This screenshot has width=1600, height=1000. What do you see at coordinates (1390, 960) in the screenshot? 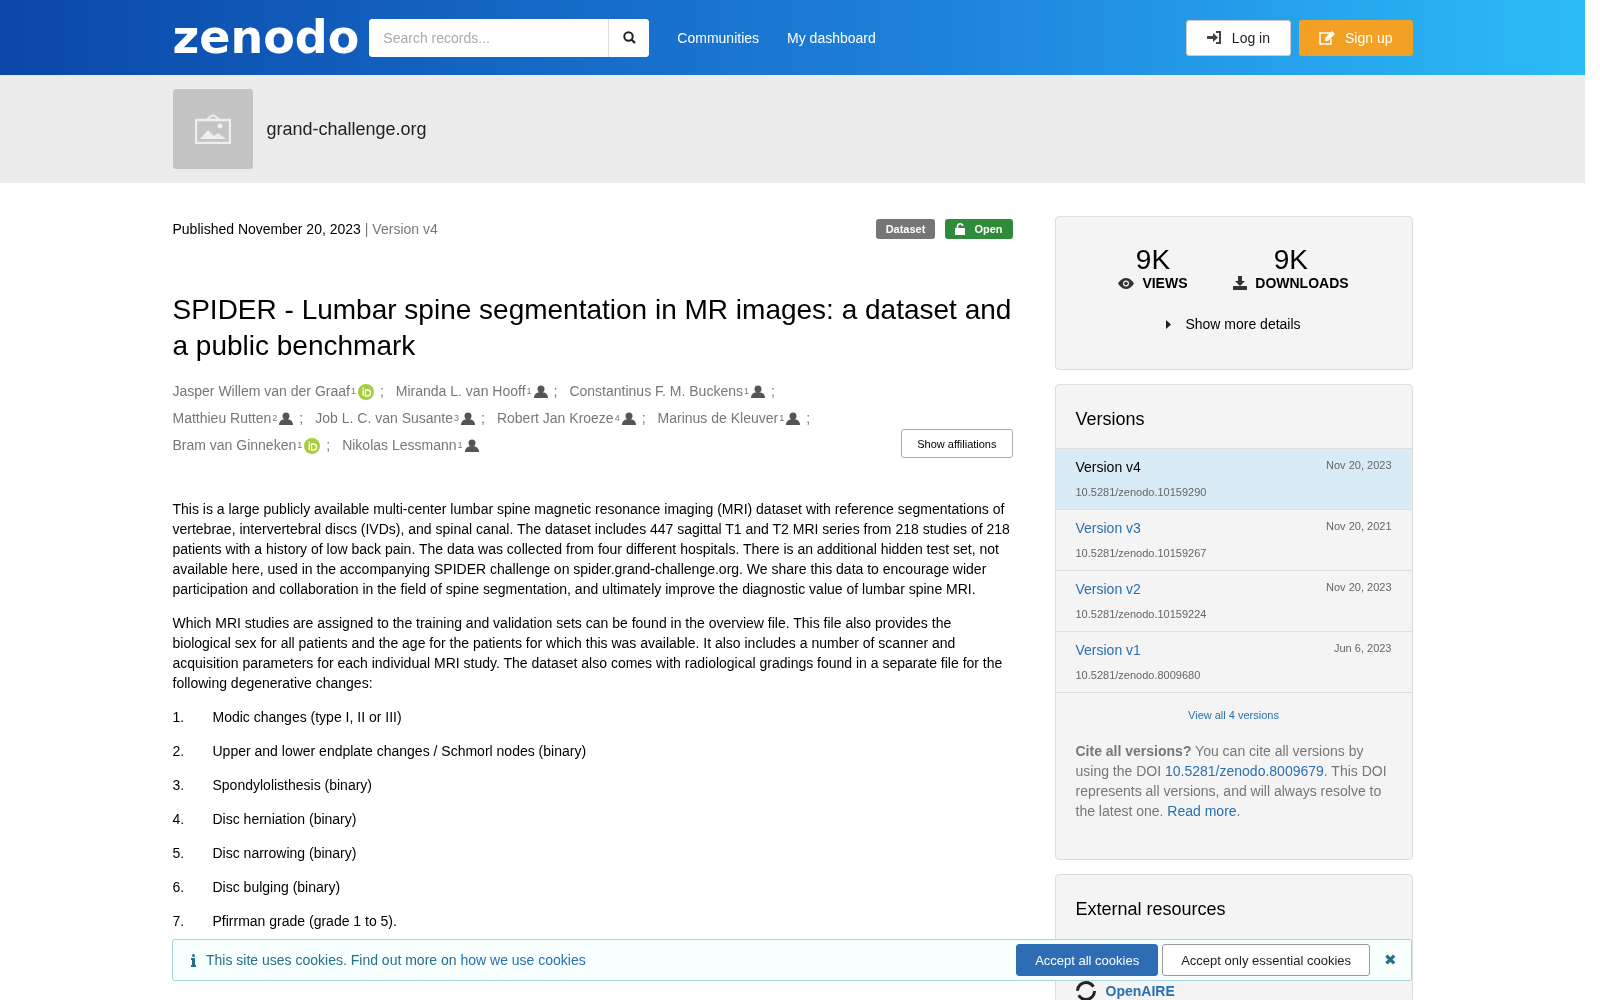
I see `close-button: ✖` at bounding box center [1390, 960].